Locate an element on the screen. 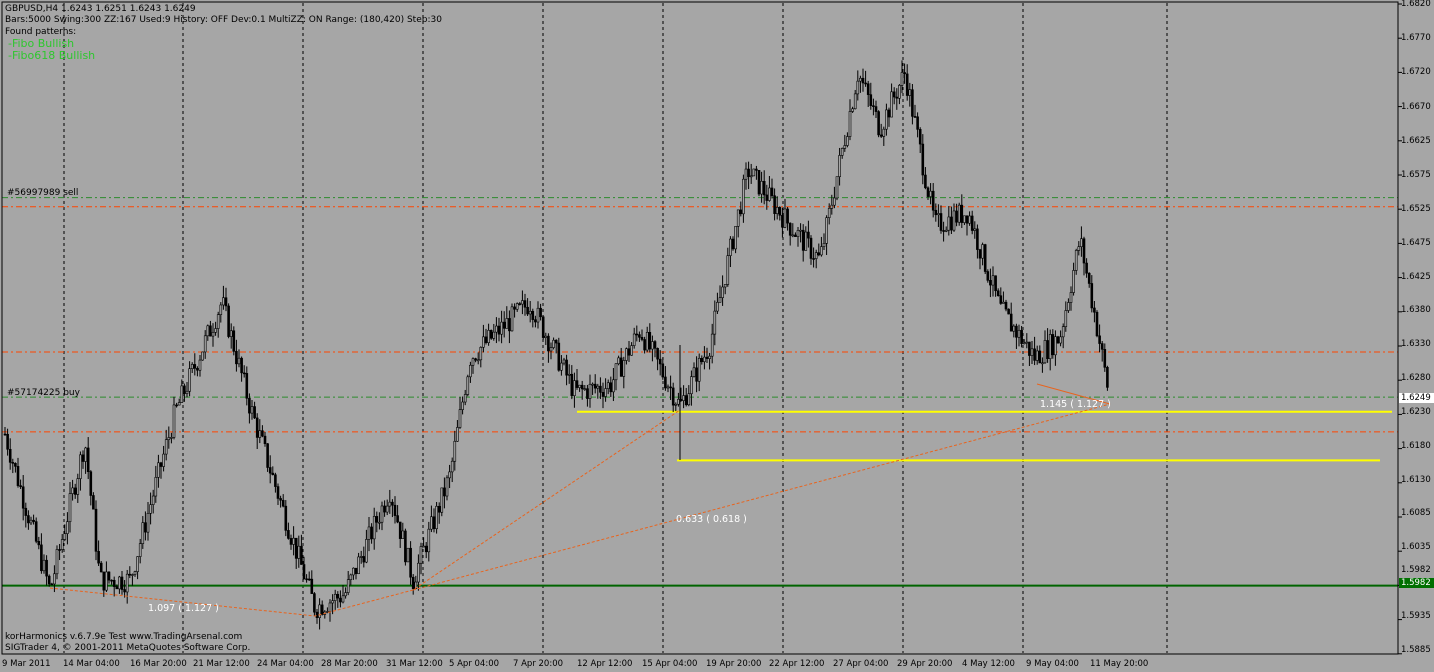 This screenshot has width=1434, height=672. price-tick: 1.5885 is located at coordinates (1416, 650).